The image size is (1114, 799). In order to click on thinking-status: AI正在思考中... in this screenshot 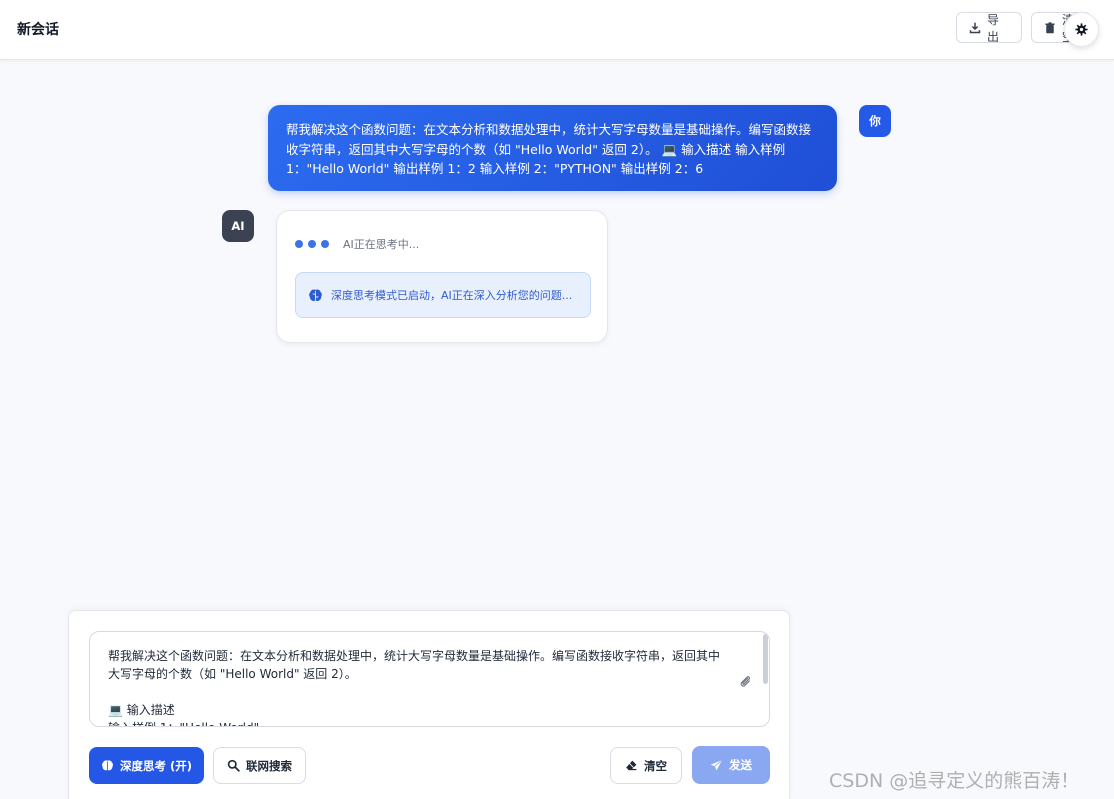, I will do `click(381, 244)`.